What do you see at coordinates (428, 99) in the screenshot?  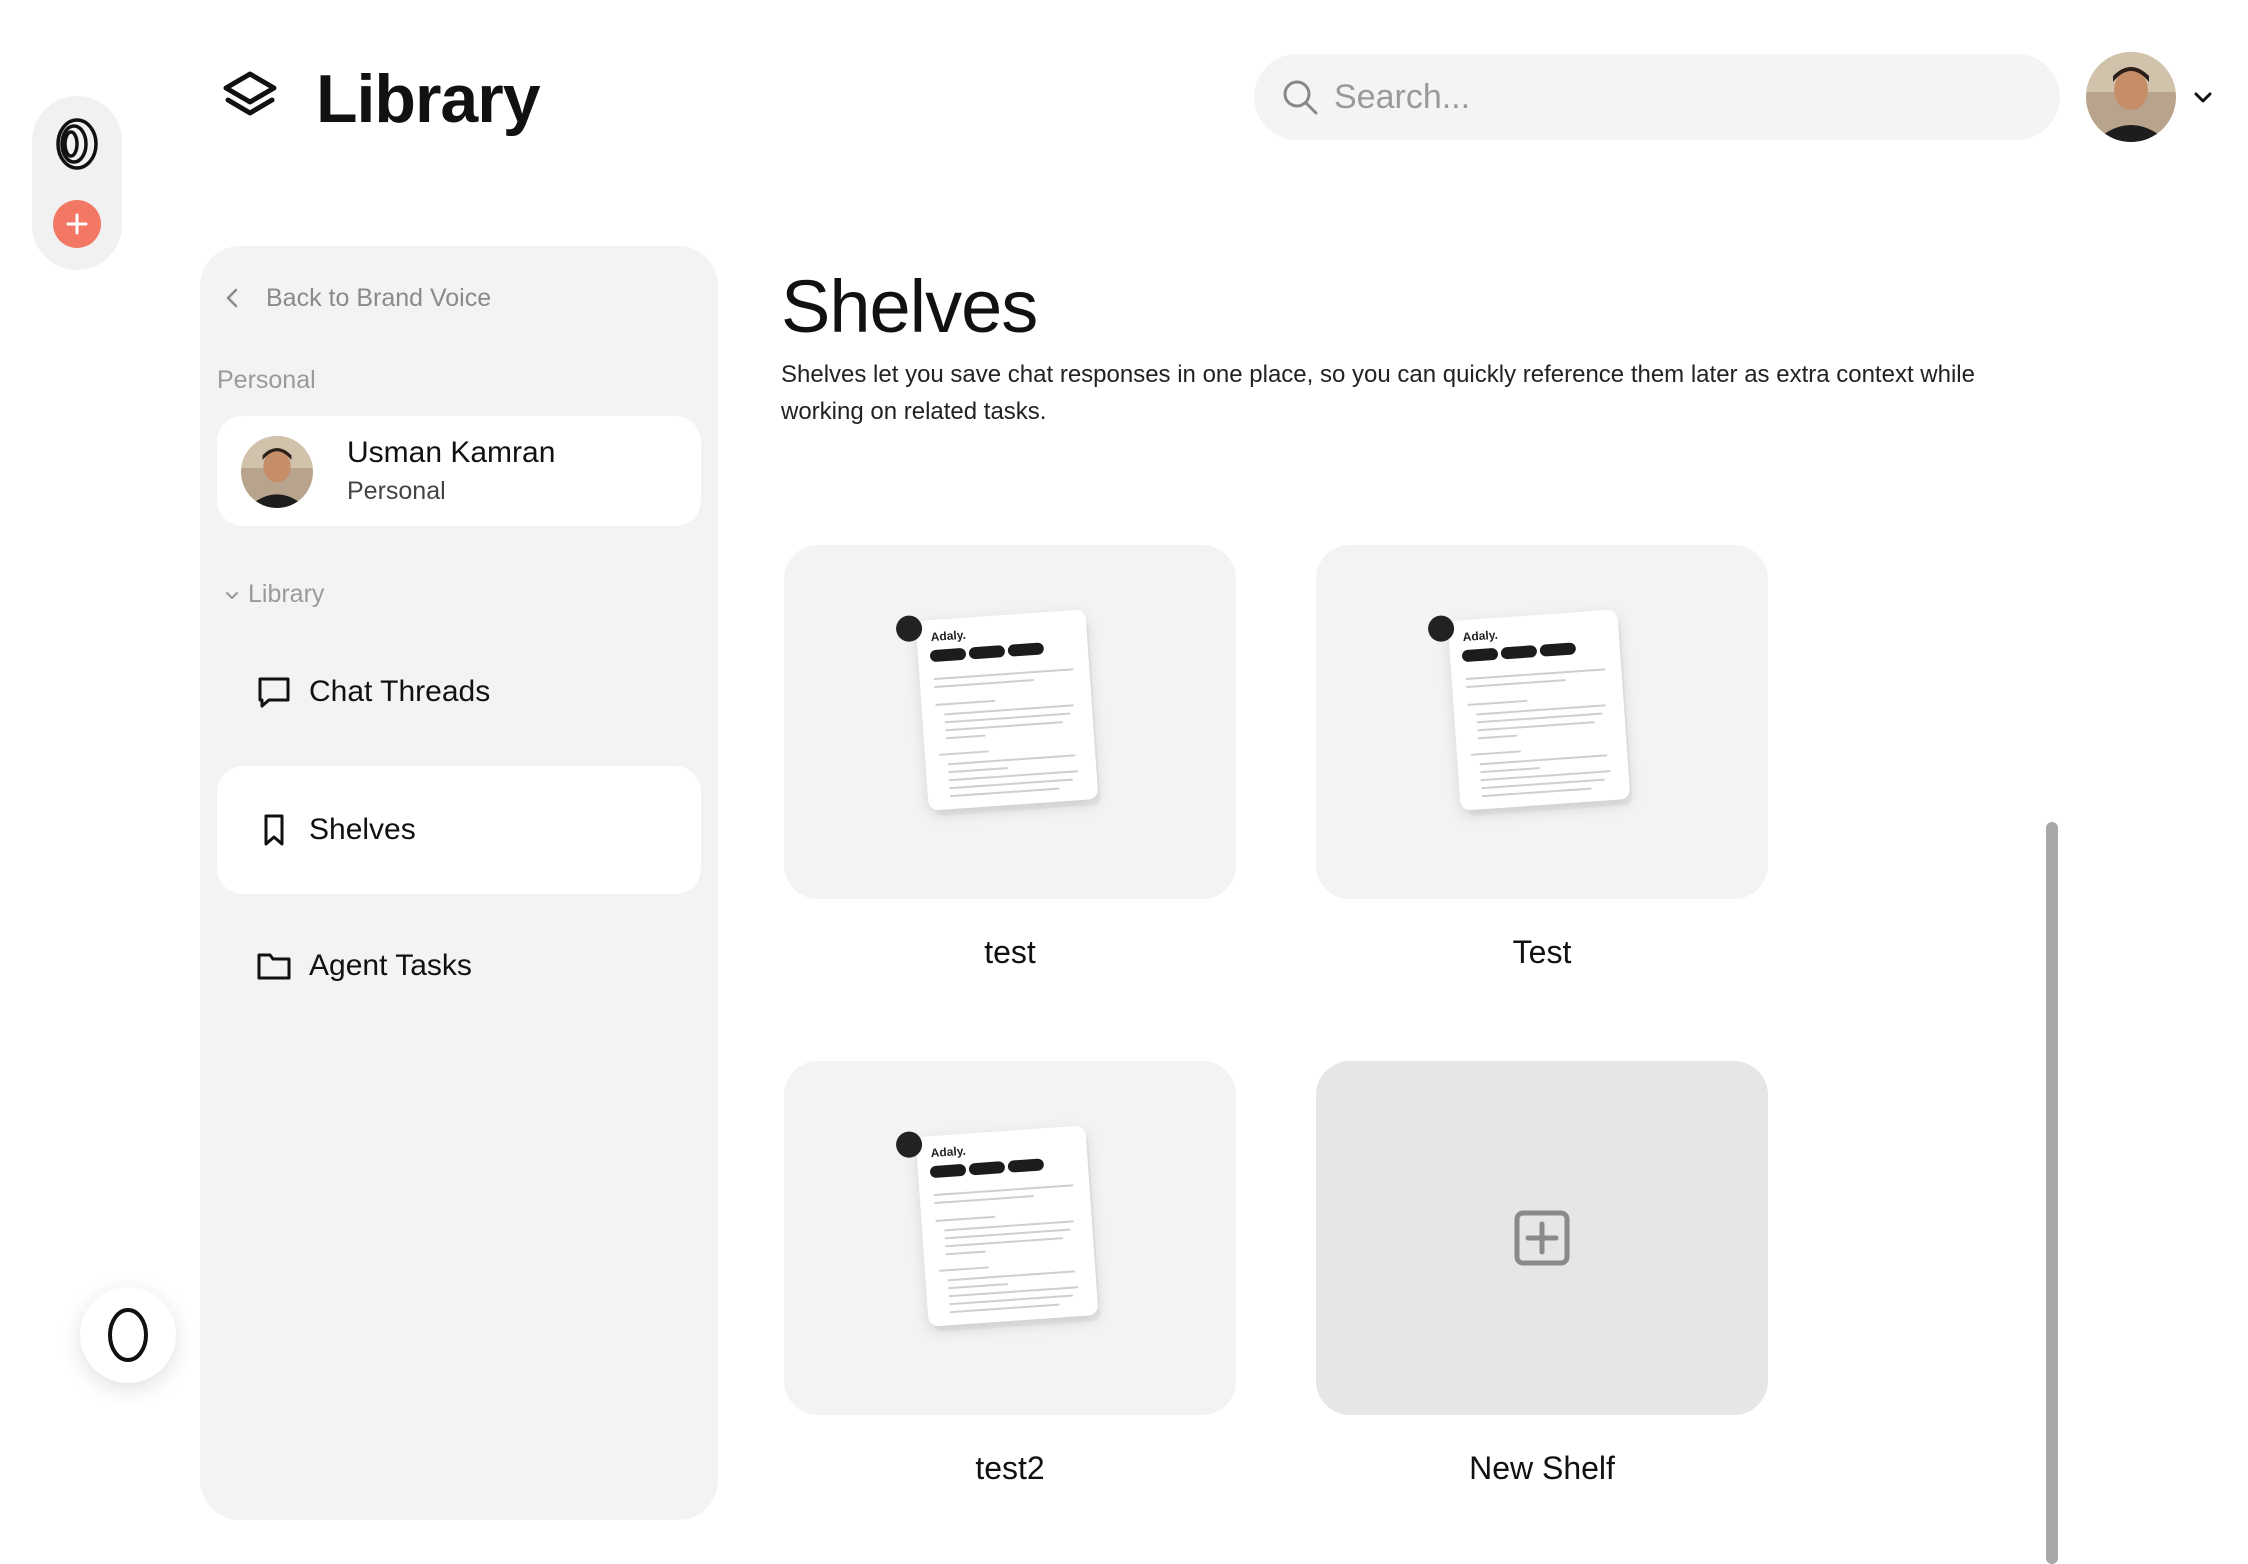 I see `app-title: Library` at bounding box center [428, 99].